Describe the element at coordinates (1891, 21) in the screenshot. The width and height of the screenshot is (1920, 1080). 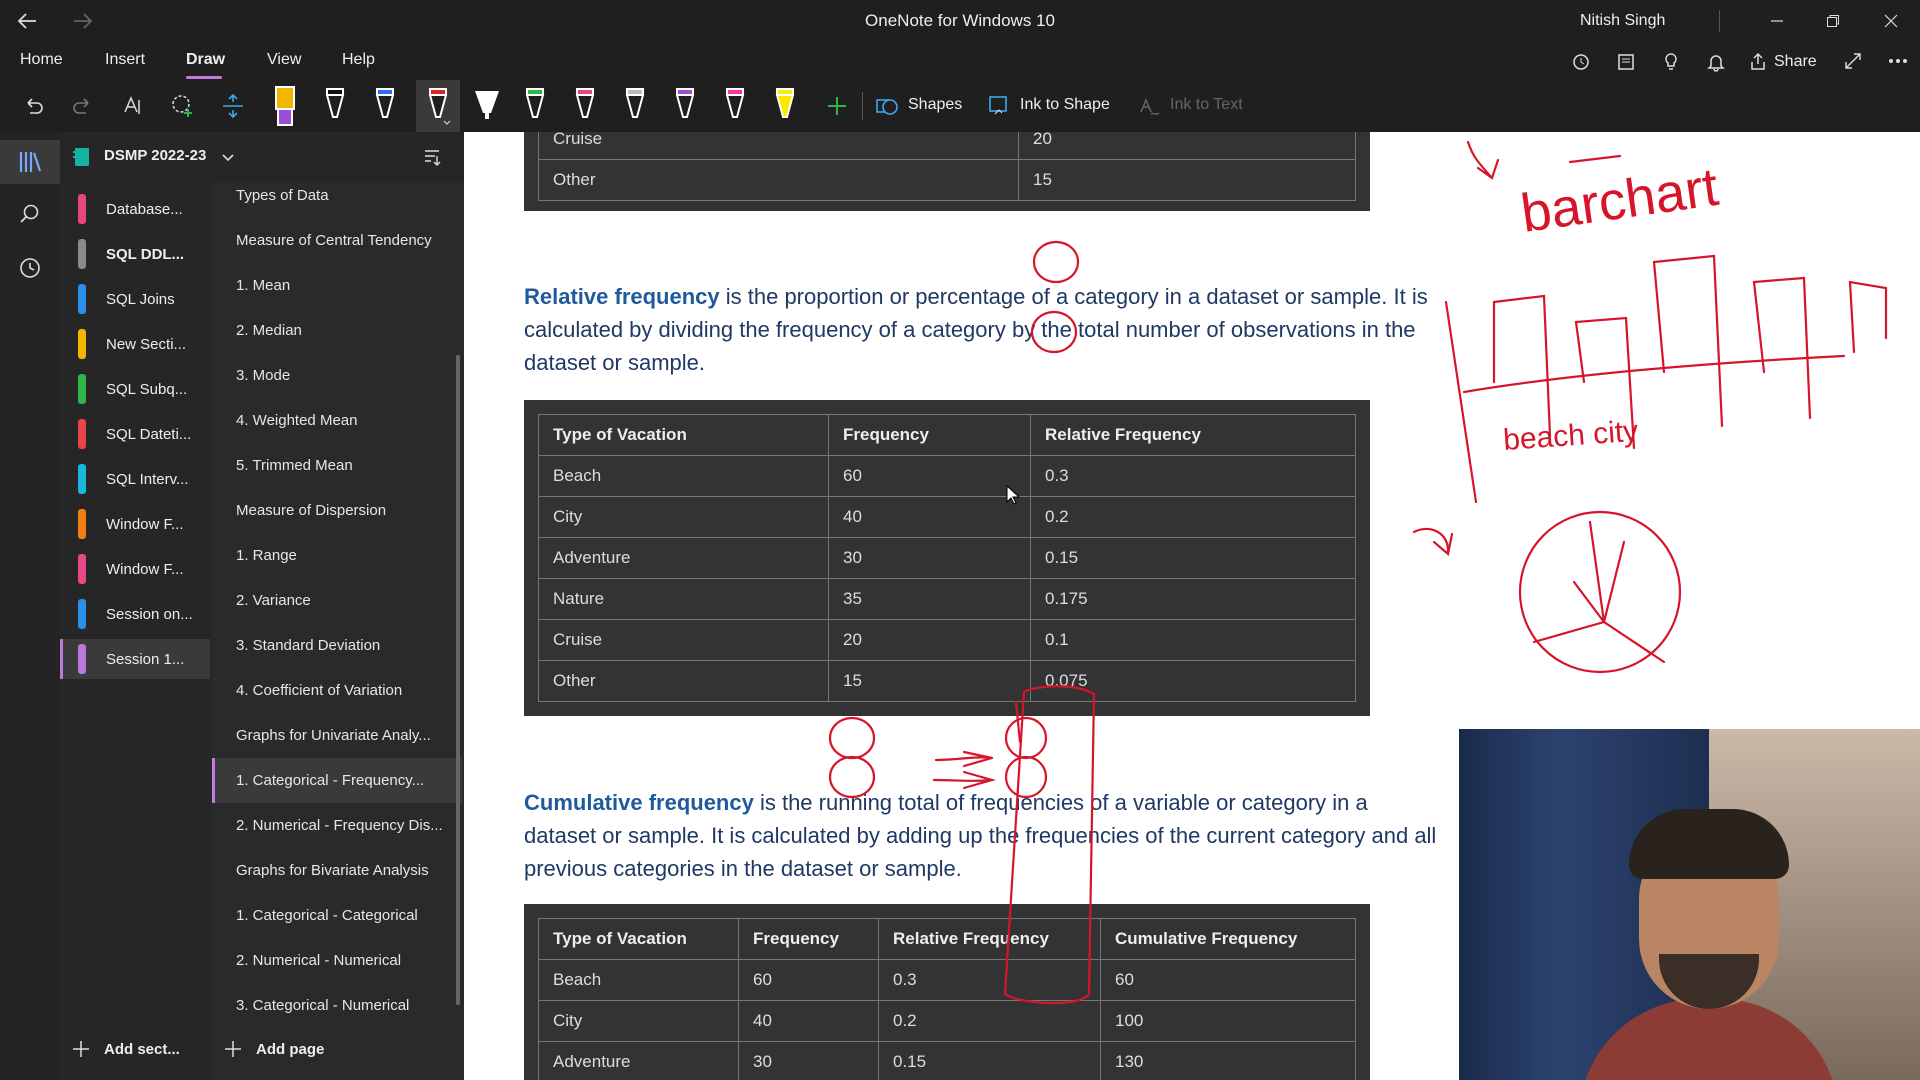
I see `close-icon` at that location.